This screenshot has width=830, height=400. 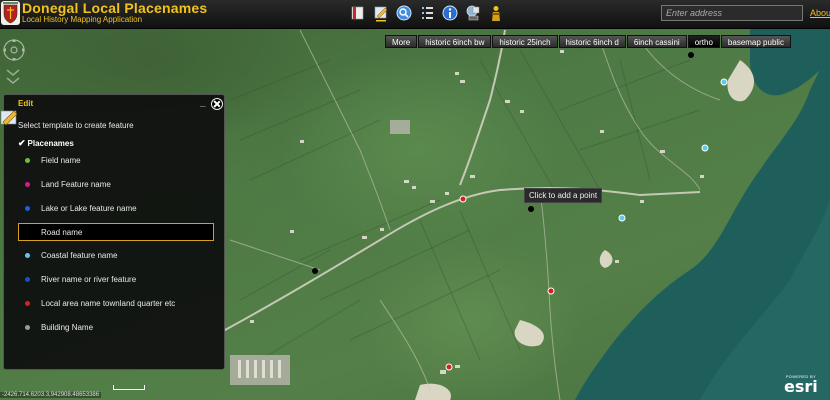 I want to click on about-link: Abou, so click(x=820, y=13).